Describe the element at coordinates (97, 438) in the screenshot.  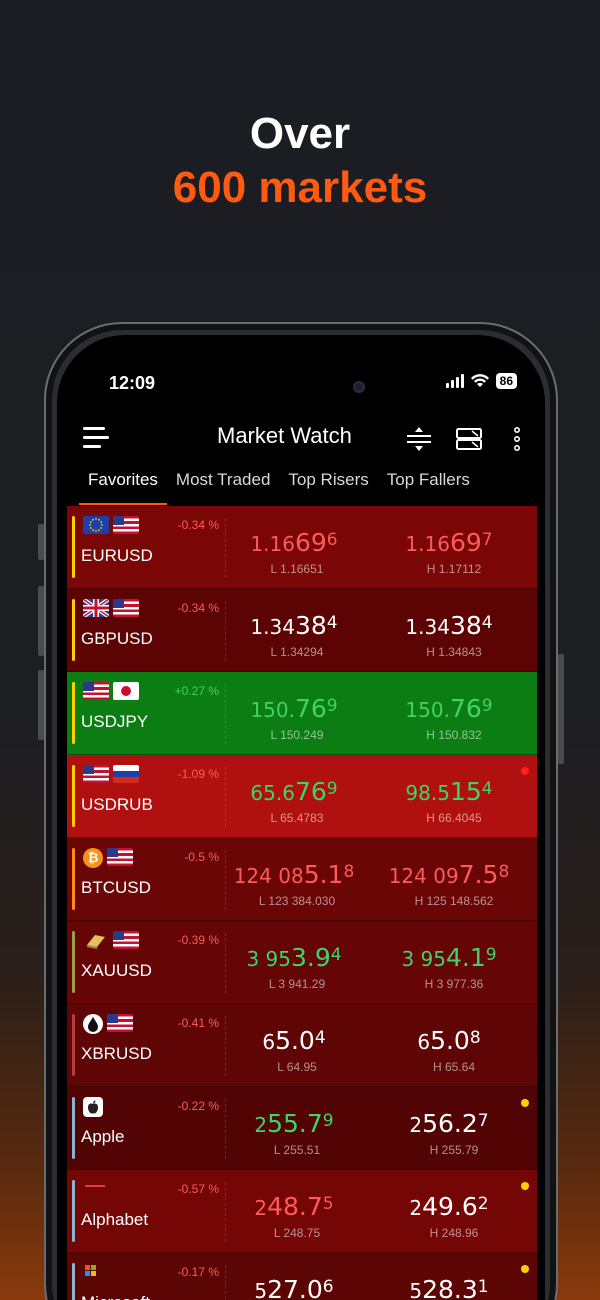
I see `menu-icon` at that location.